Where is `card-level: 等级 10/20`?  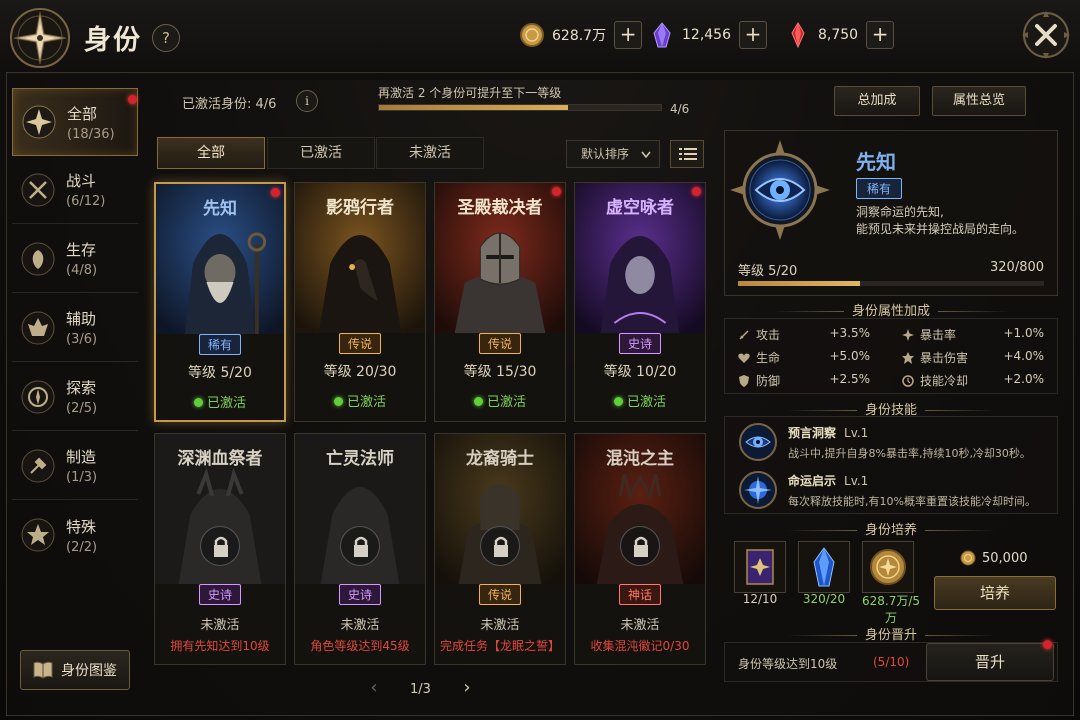 card-level: 等级 10/20 is located at coordinates (640, 372).